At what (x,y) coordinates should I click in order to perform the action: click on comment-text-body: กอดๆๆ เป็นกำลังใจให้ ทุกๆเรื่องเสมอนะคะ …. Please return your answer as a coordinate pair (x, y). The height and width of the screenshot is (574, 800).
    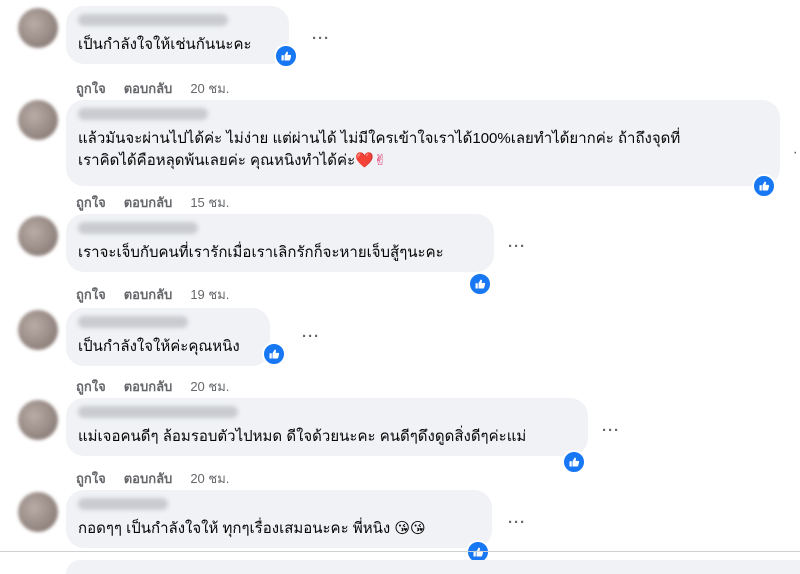
    Looking at the image, I should click on (234, 528).